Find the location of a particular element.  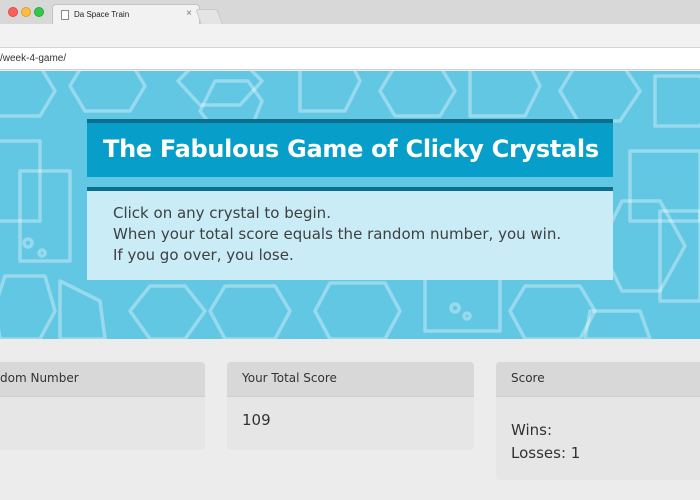

page-title: The Fabulous Game of Clicky Crystals is located at coordinates (351, 149).